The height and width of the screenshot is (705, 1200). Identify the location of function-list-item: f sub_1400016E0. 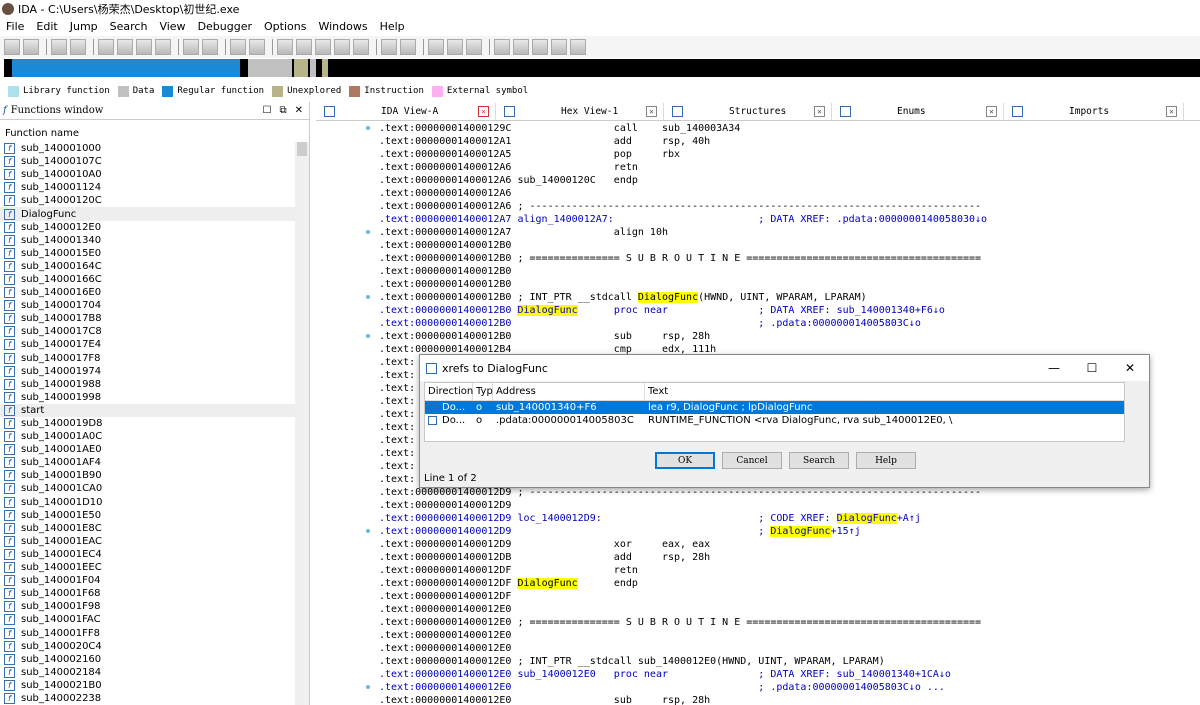
(148, 292).